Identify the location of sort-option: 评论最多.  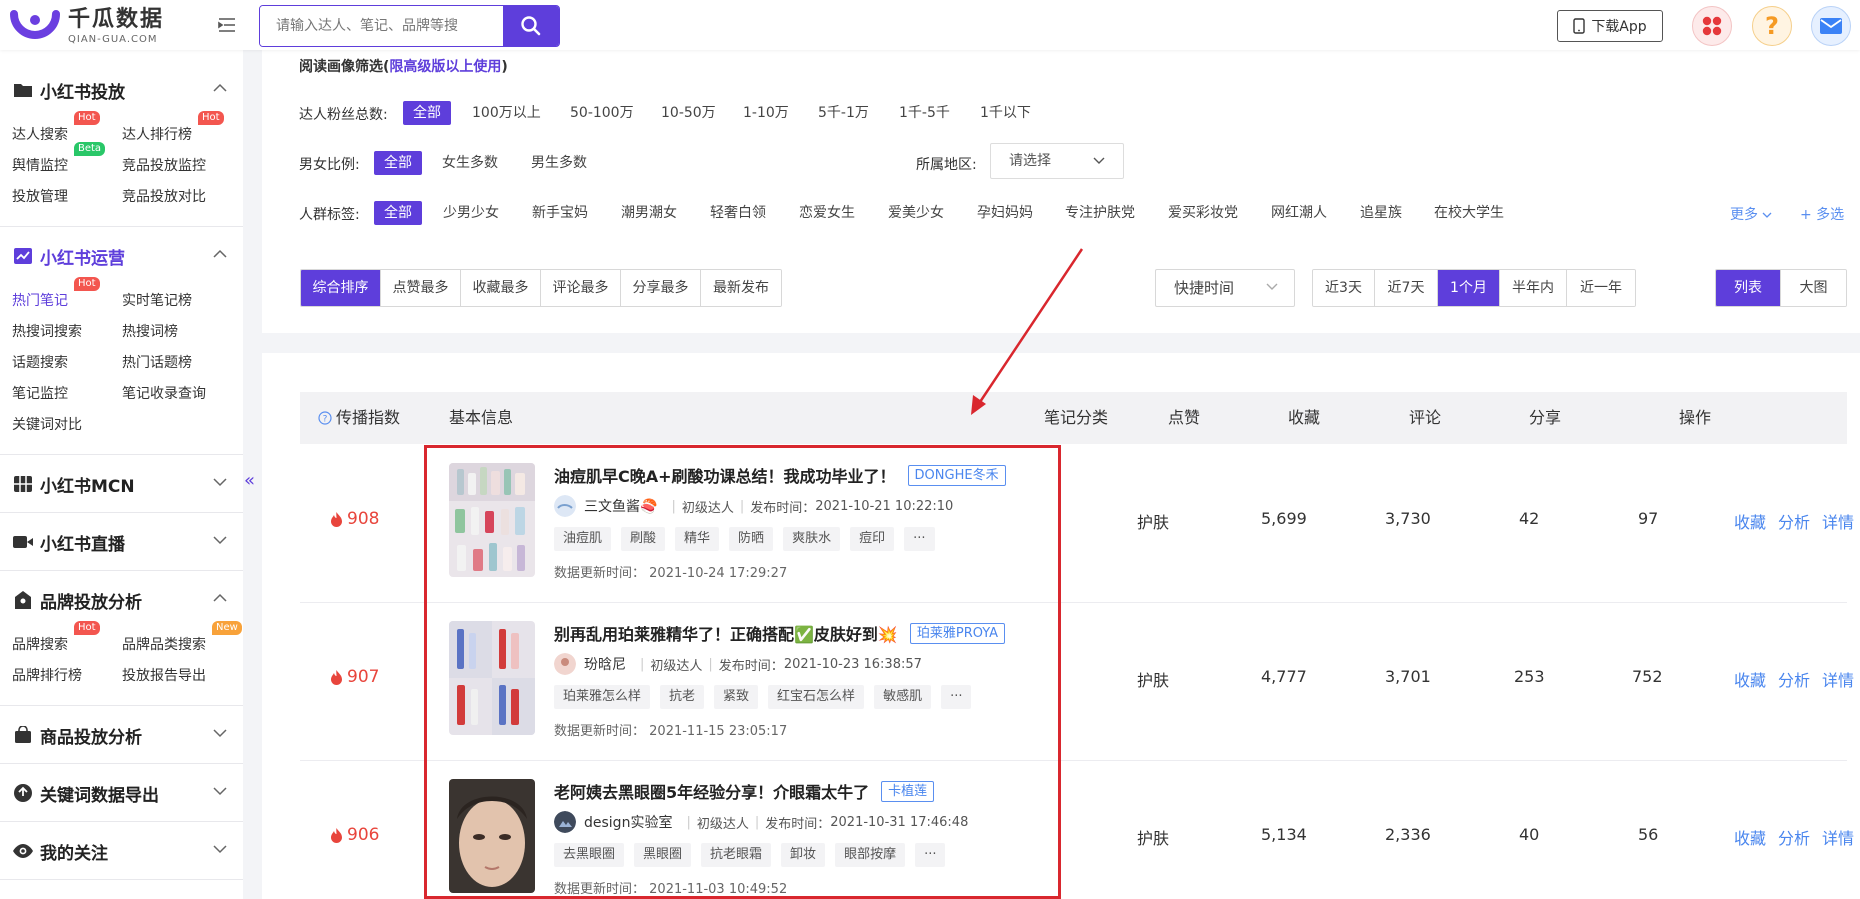
(581, 288).